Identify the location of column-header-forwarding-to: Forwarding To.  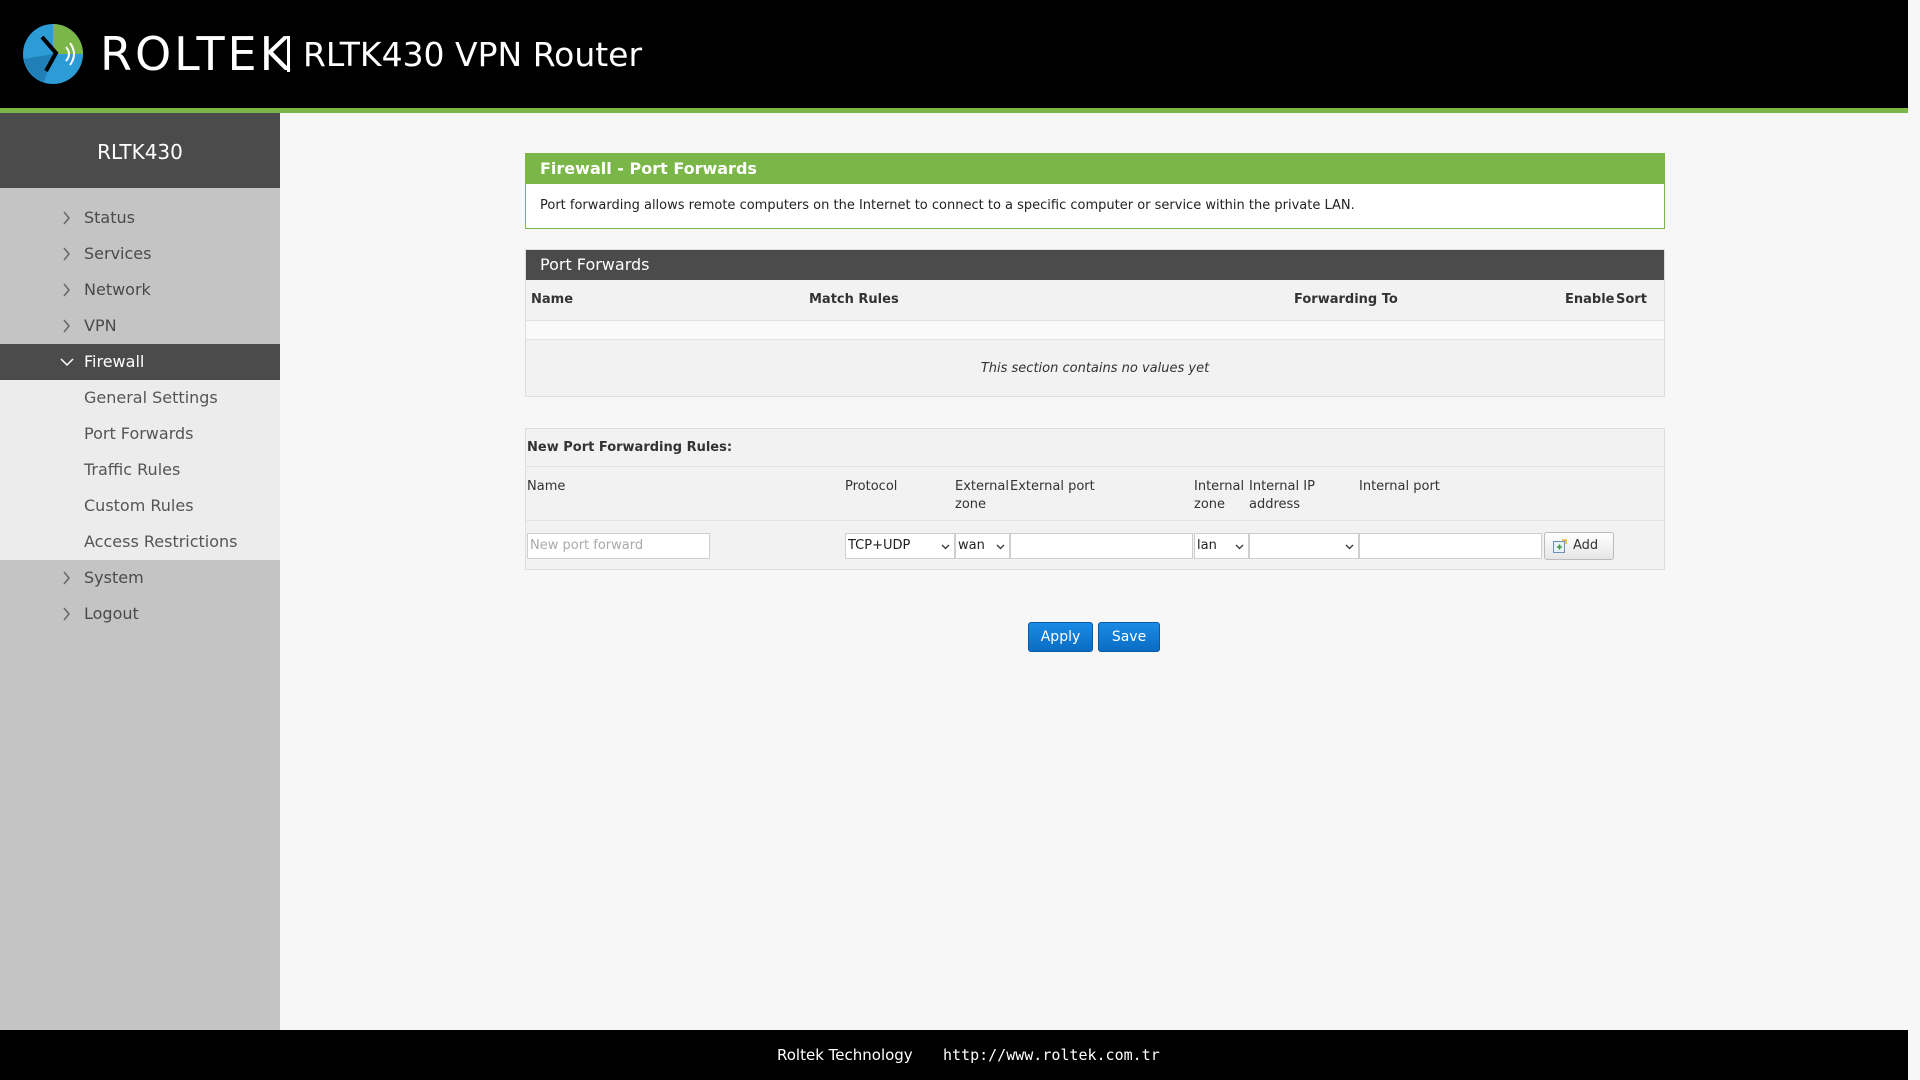
(1346, 299).